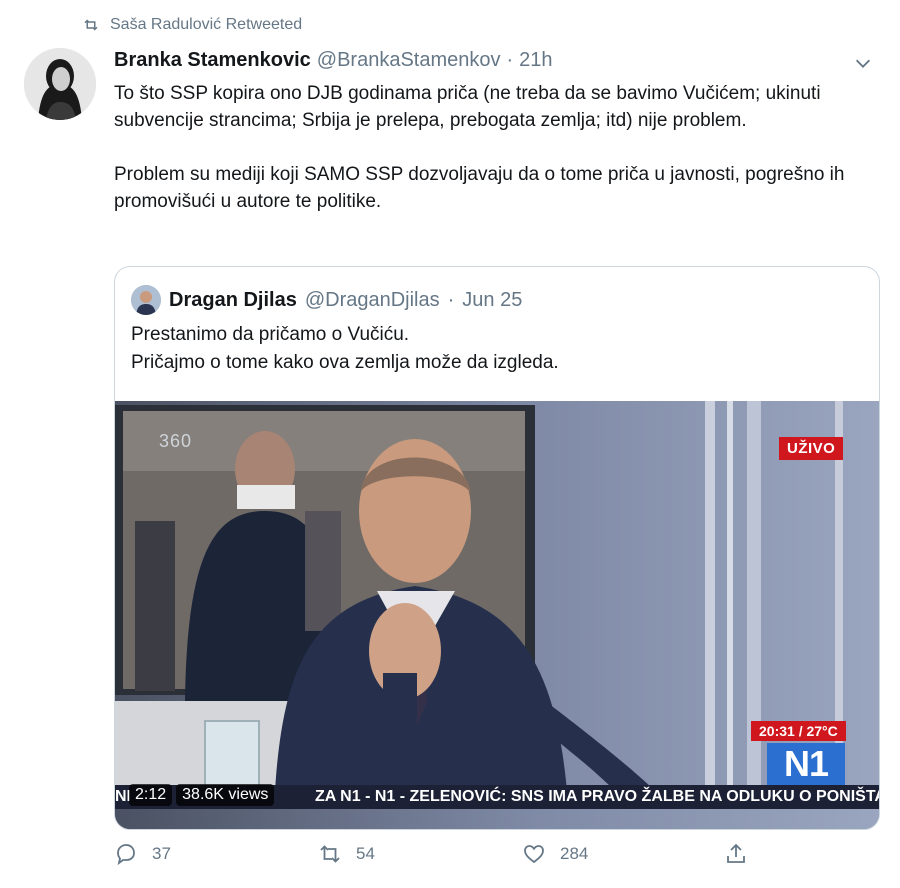 The width and height of the screenshot is (900, 888). I want to click on live-badge: UŽIVO, so click(811, 448).